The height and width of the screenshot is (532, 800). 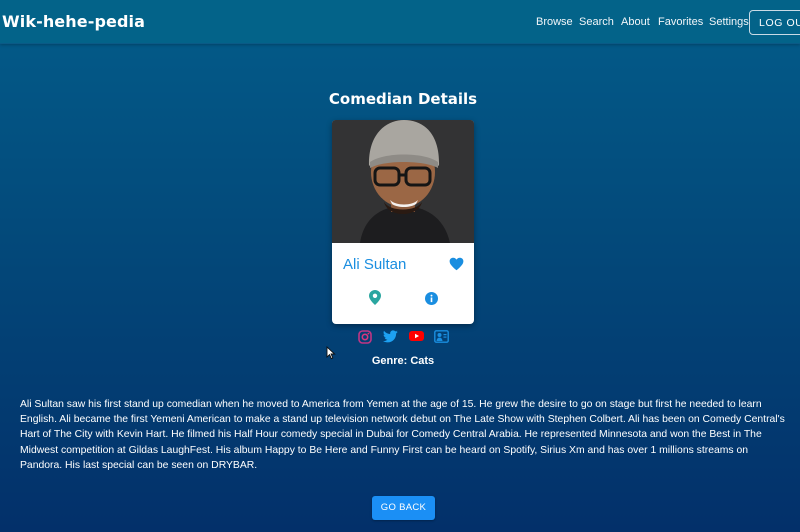 What do you see at coordinates (403, 361) in the screenshot?
I see `genre-label: Genre: Cats` at bounding box center [403, 361].